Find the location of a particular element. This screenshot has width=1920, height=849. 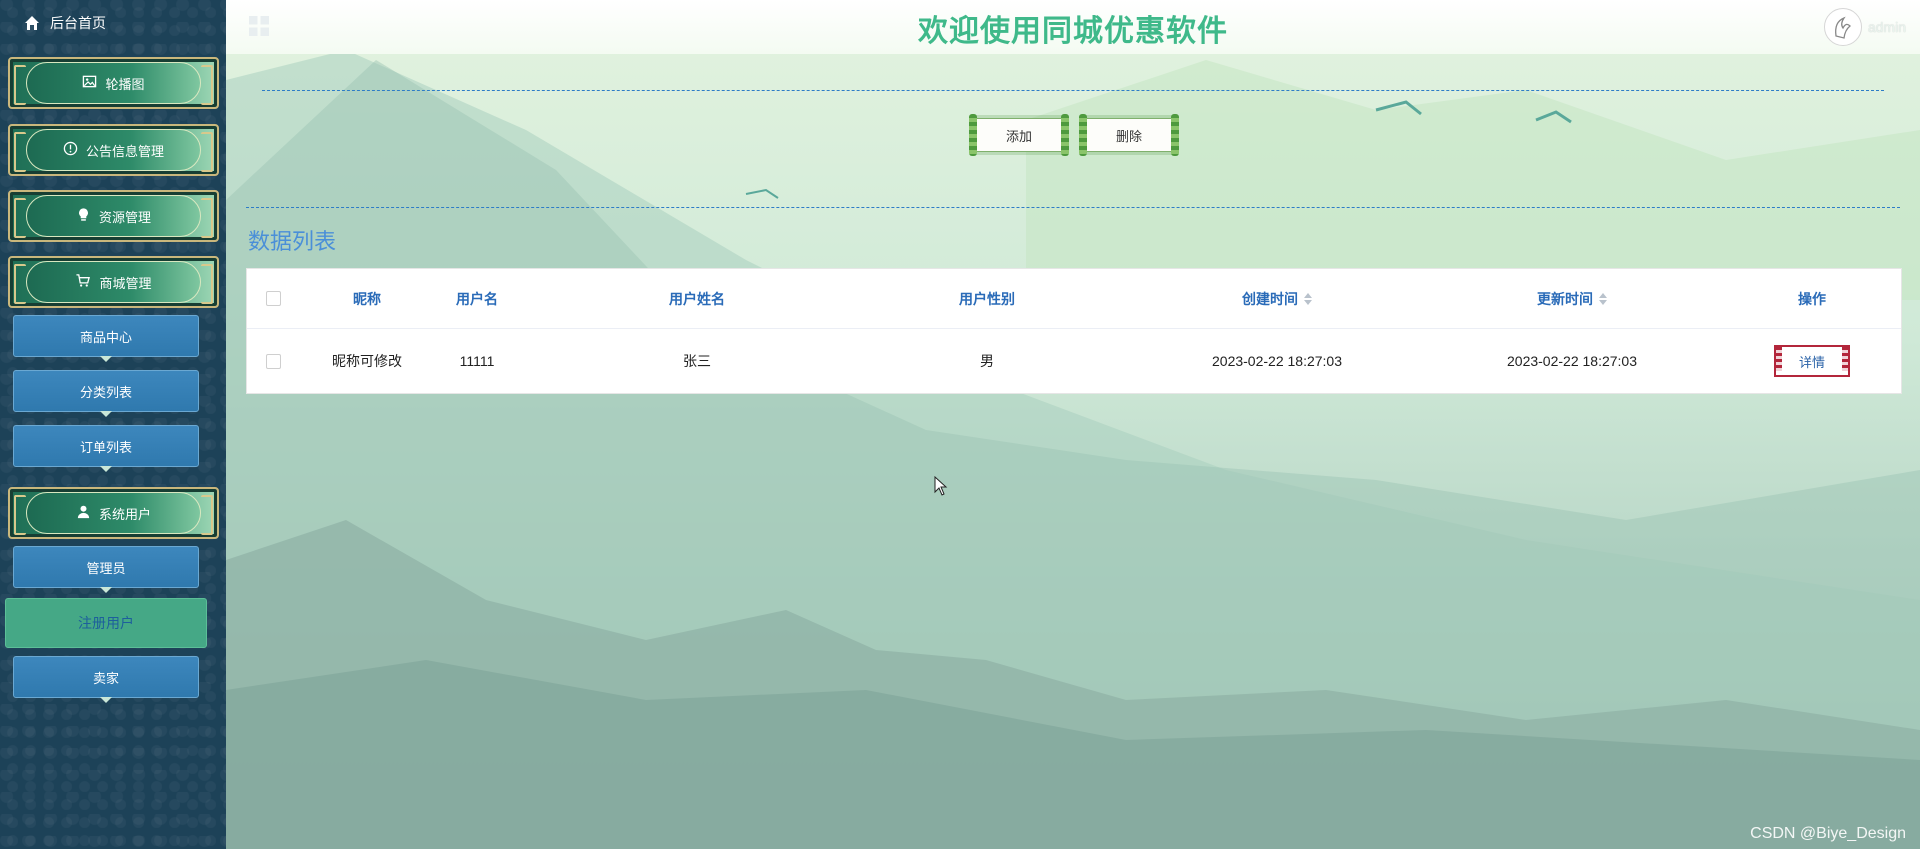

sidebar-item-category-list: 分类列表 is located at coordinates (106, 393).